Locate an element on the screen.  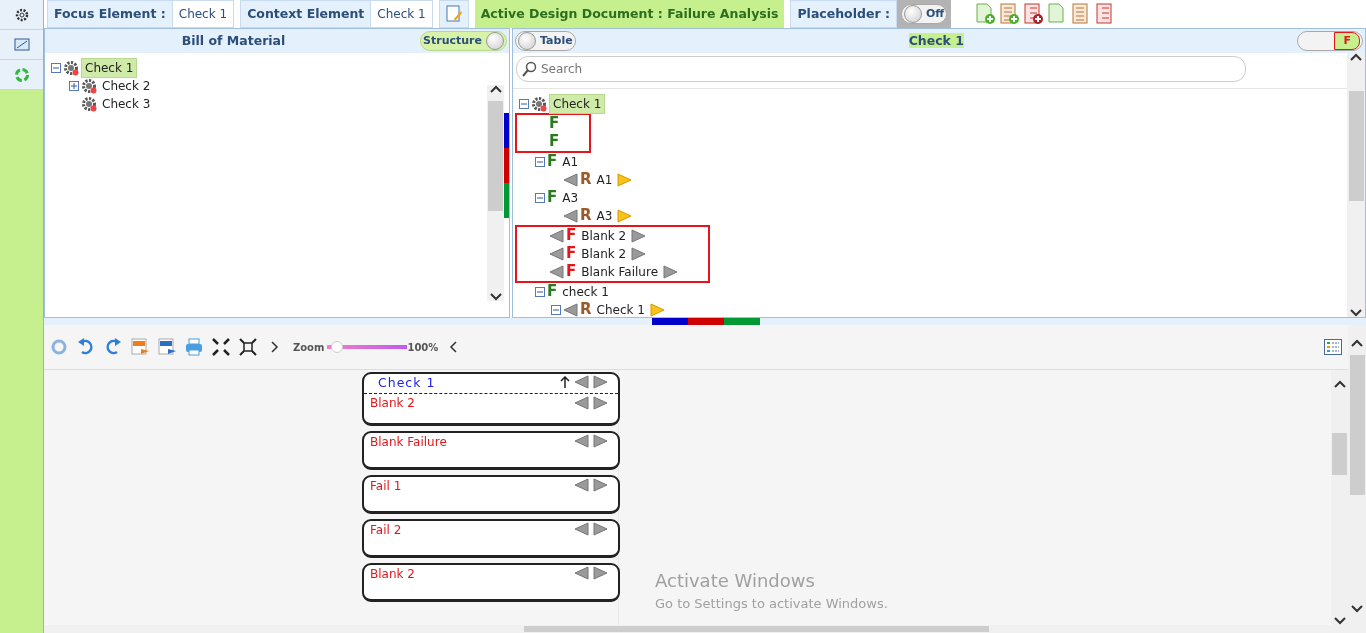
refresh-icon is located at coordinates (59, 347).